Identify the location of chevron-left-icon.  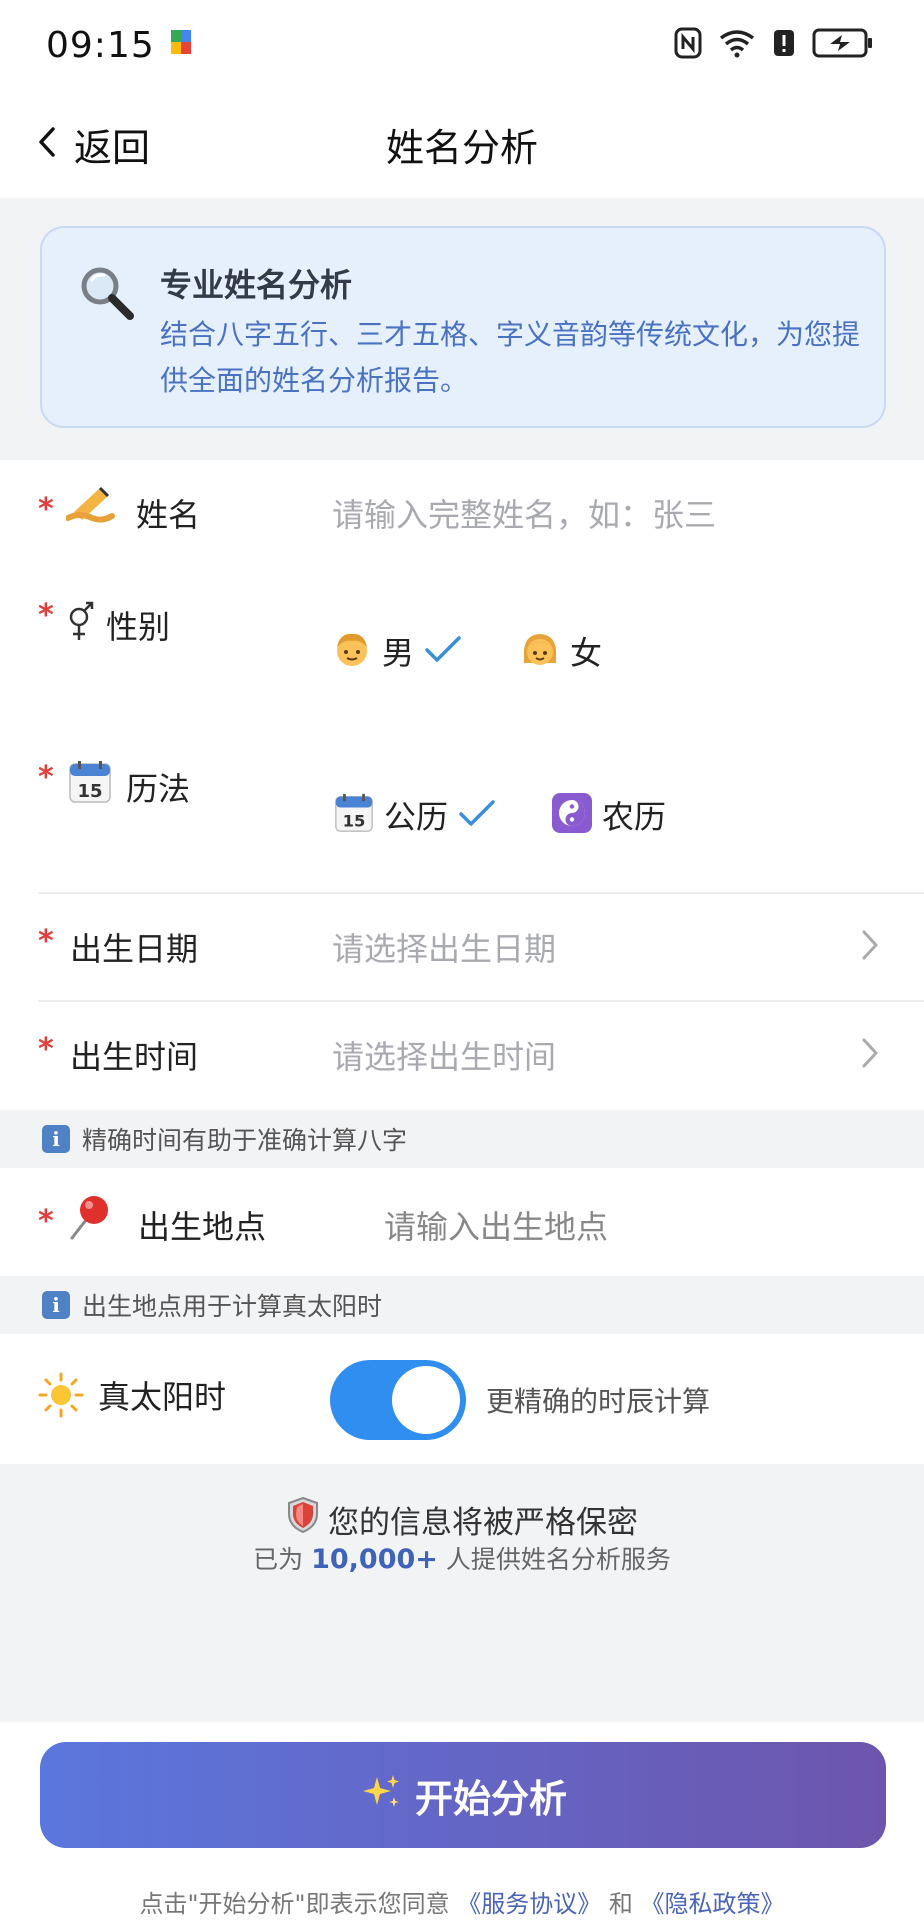
(47, 144).